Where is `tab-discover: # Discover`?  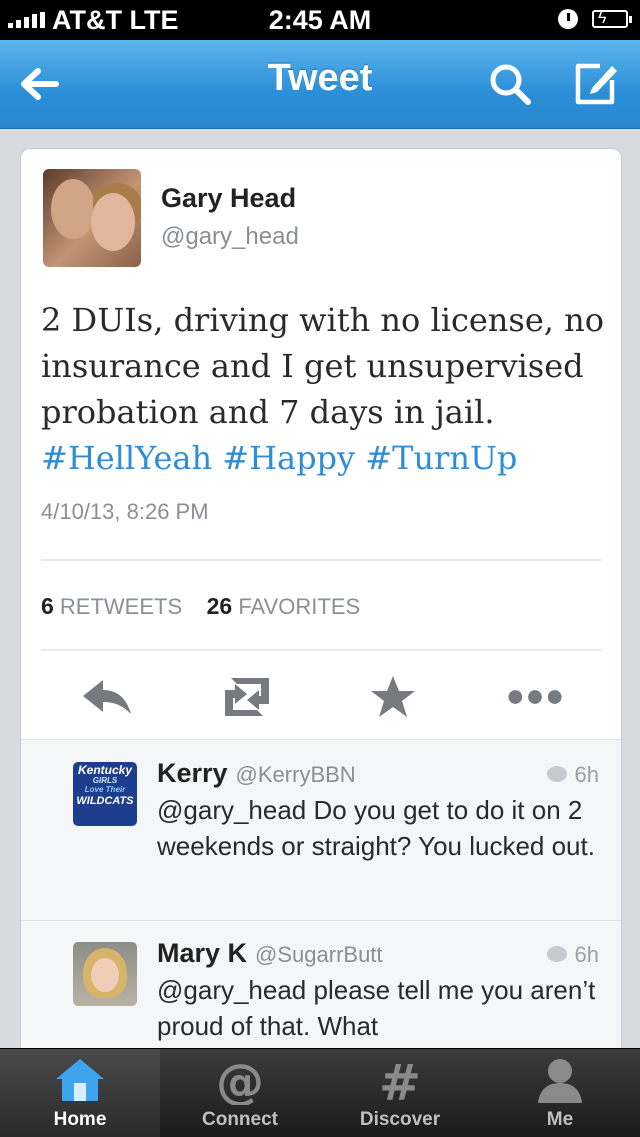 tab-discover: # Discover is located at coordinates (400, 1093).